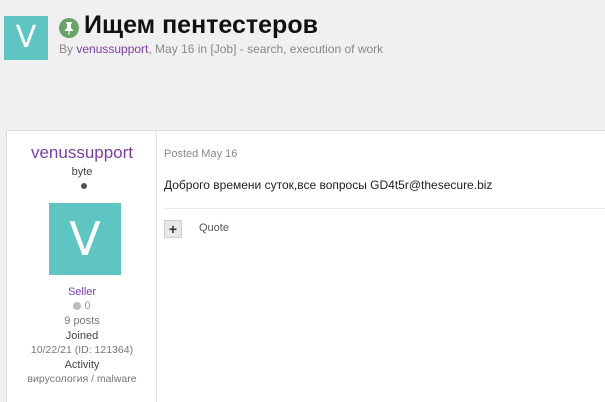  What do you see at coordinates (82, 321) in the screenshot?
I see `author-post-count: 9 posts` at bounding box center [82, 321].